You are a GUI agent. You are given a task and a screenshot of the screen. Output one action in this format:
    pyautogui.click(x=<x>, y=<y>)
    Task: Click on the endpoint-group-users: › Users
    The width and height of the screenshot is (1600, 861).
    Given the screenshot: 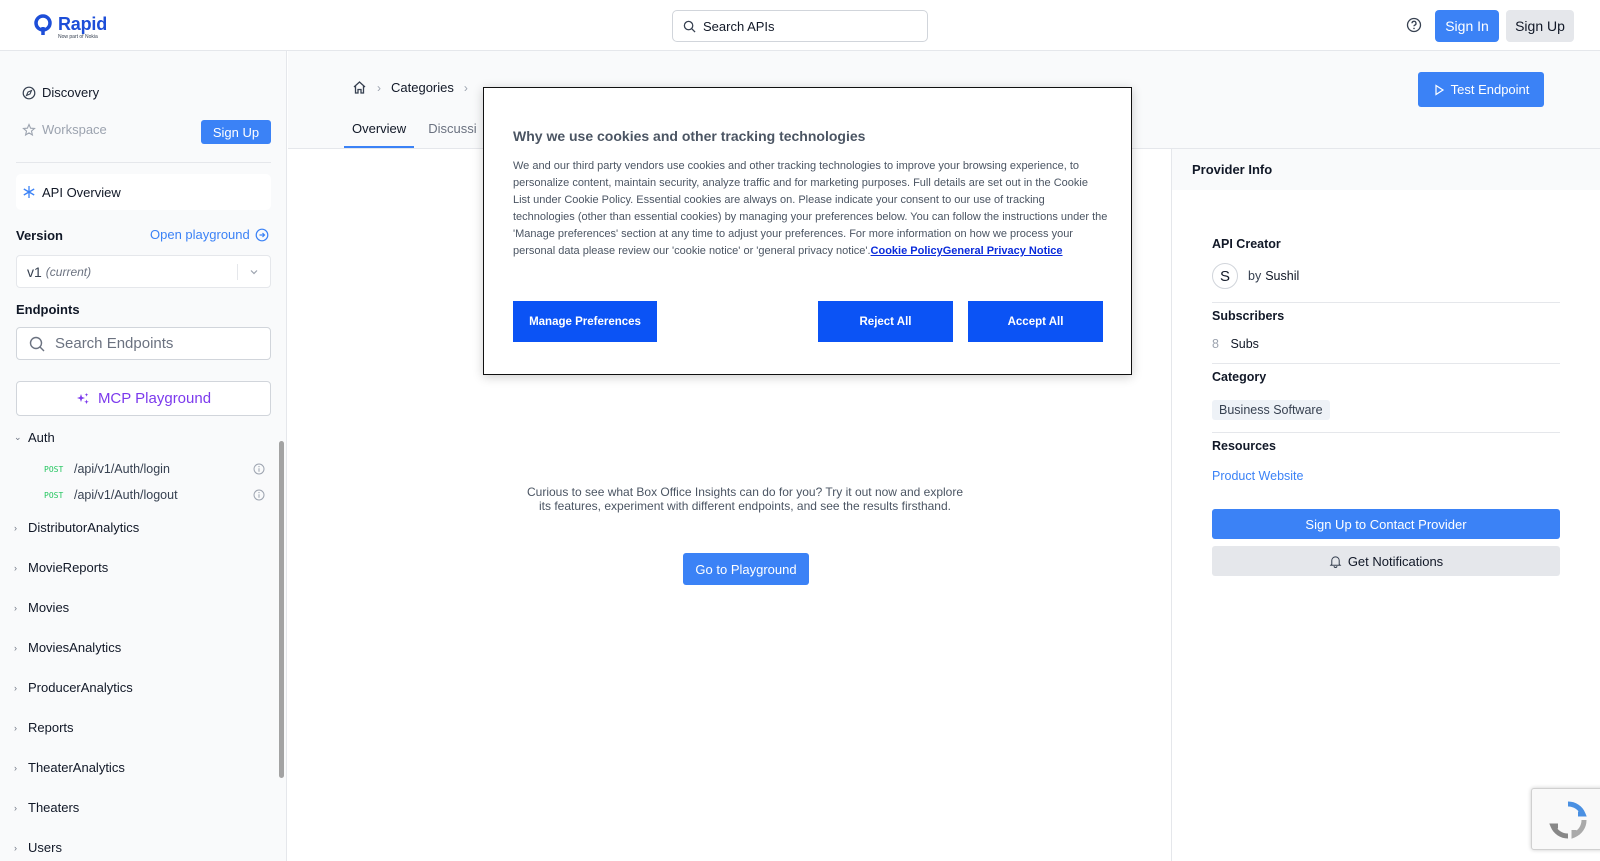 What is the action you would take?
    pyautogui.click(x=38, y=847)
    